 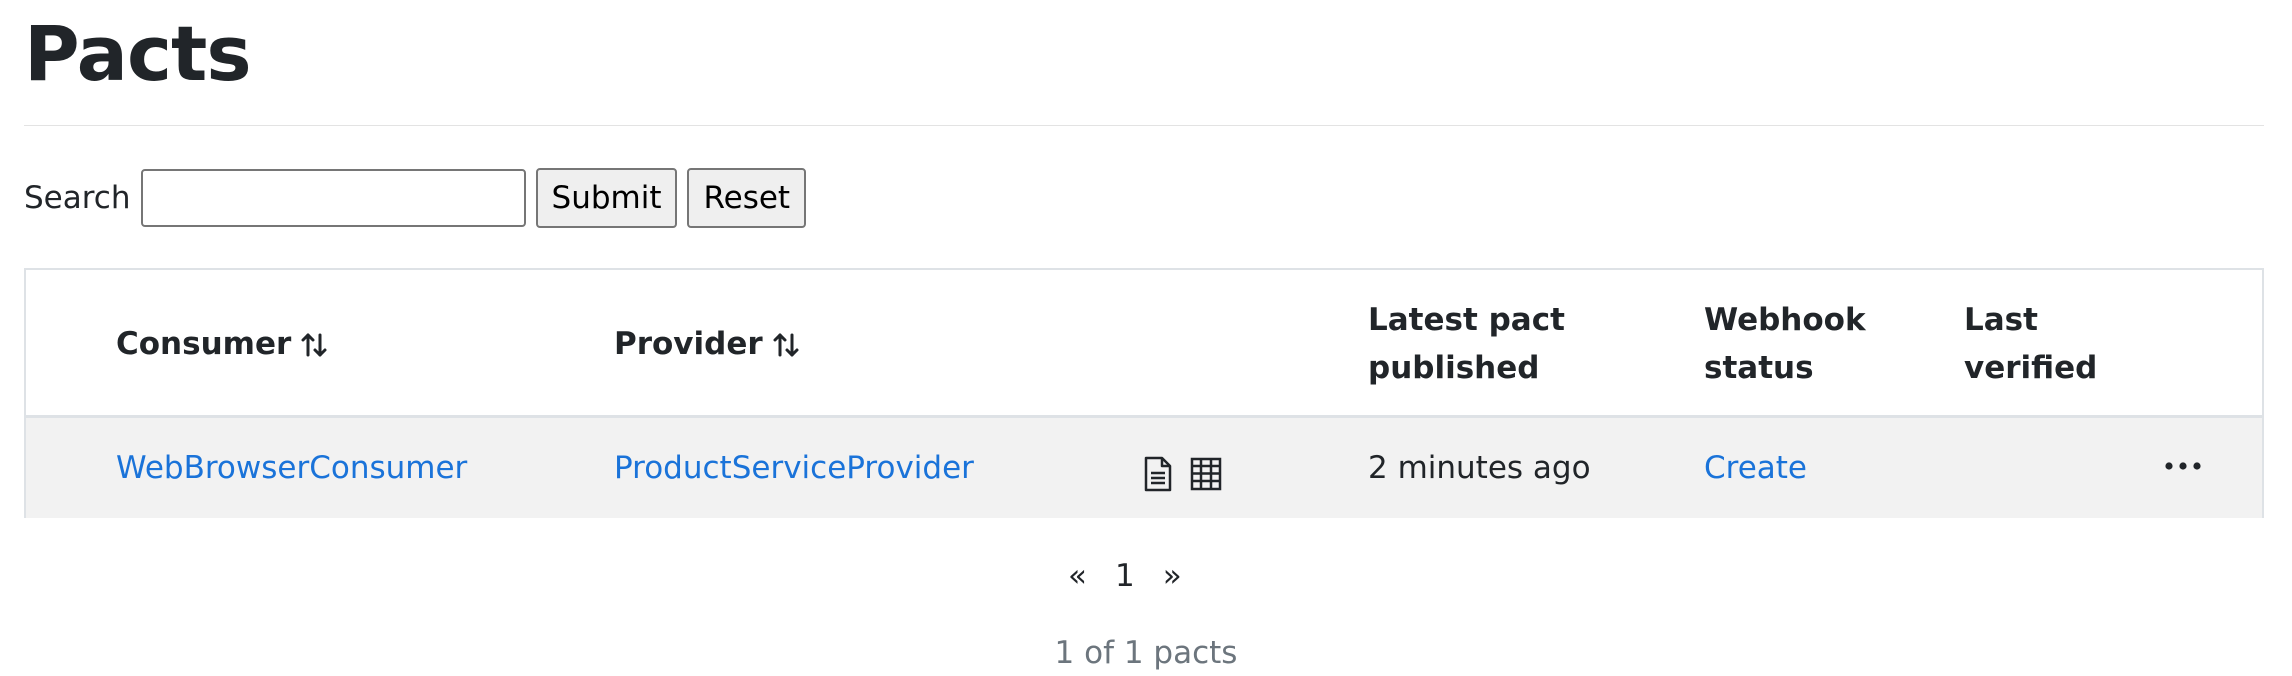 I want to click on ellipsis-icon, so click(x=2183, y=462).